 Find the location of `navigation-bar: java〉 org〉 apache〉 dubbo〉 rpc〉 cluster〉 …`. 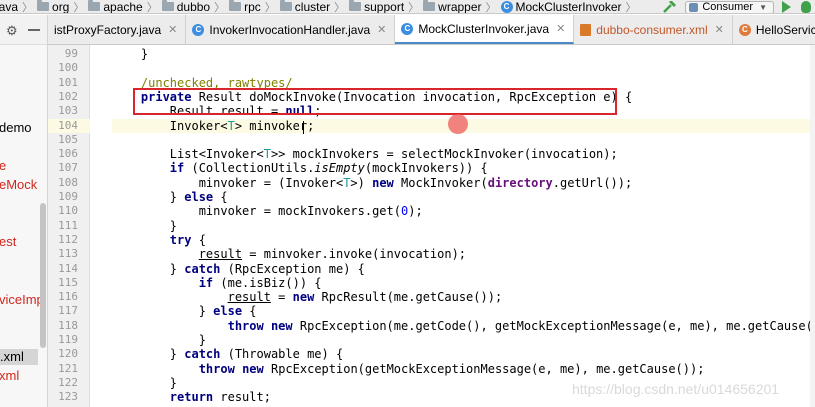

navigation-bar: java〉 org〉 apache〉 dubbo〉 rpc〉 cluster〉 … is located at coordinates (407, 7).